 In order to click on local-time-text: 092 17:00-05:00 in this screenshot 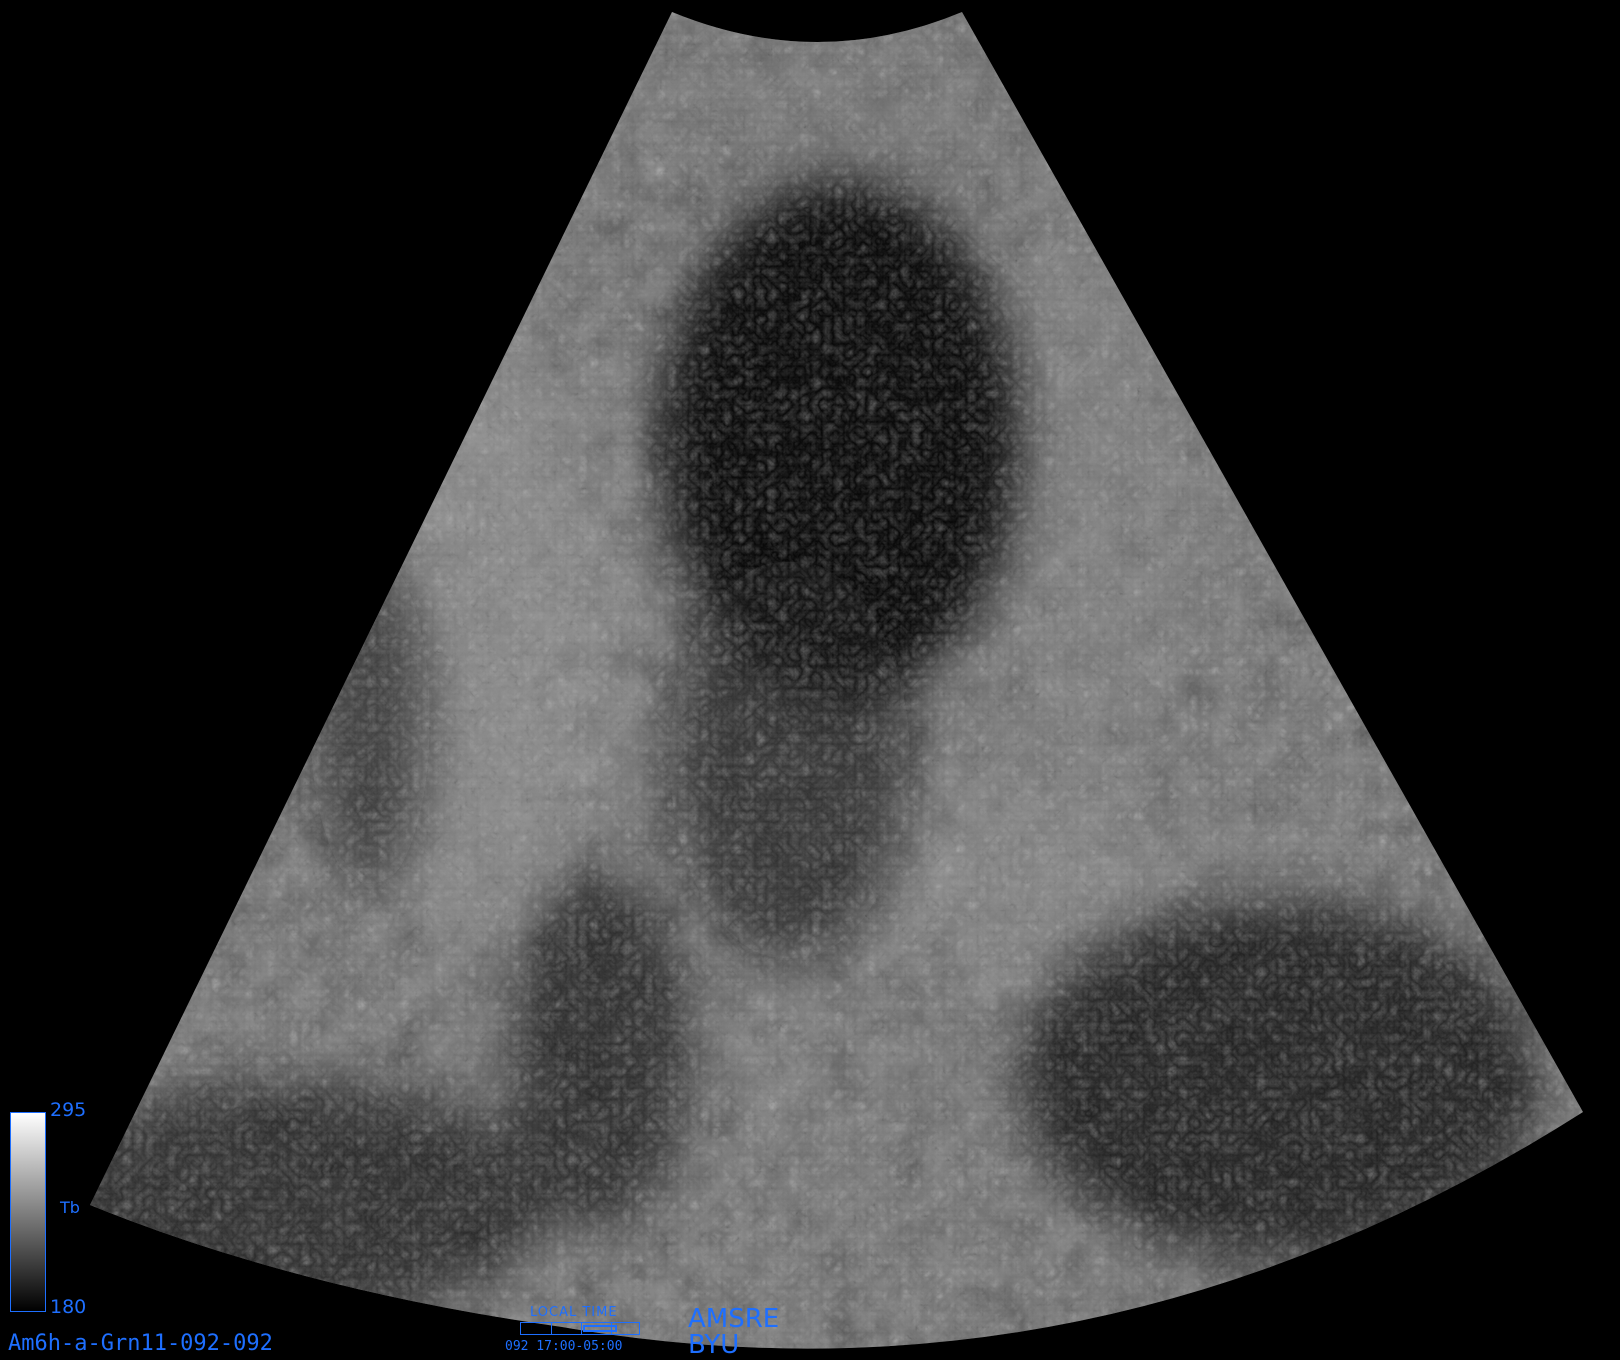, I will do `click(564, 1346)`.